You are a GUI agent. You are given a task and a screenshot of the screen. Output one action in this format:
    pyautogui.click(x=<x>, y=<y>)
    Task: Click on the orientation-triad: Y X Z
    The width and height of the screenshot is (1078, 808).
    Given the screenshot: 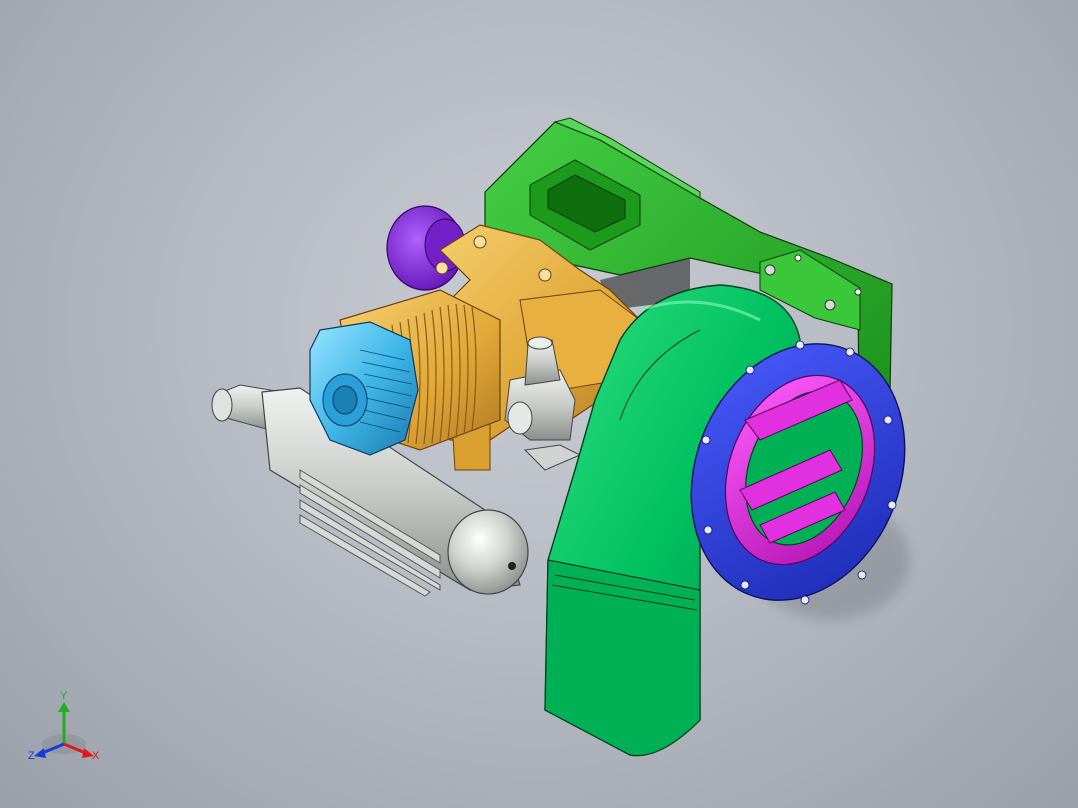 What is the action you would take?
    pyautogui.click(x=66, y=728)
    